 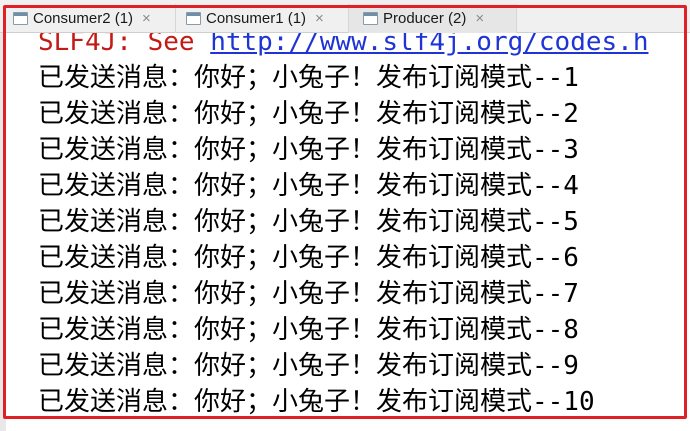 What do you see at coordinates (308, 186) in the screenshot?
I see `log-line: 已发送消息：你好；小兔子！发布订阅模式--4` at bounding box center [308, 186].